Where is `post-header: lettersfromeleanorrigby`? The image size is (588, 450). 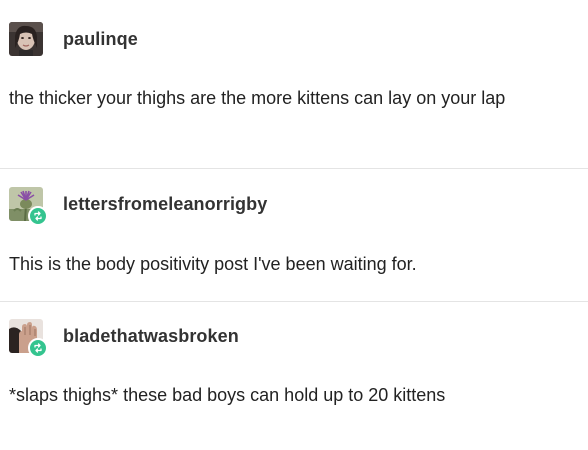 post-header: lettersfromeleanorrigby is located at coordinates (138, 206).